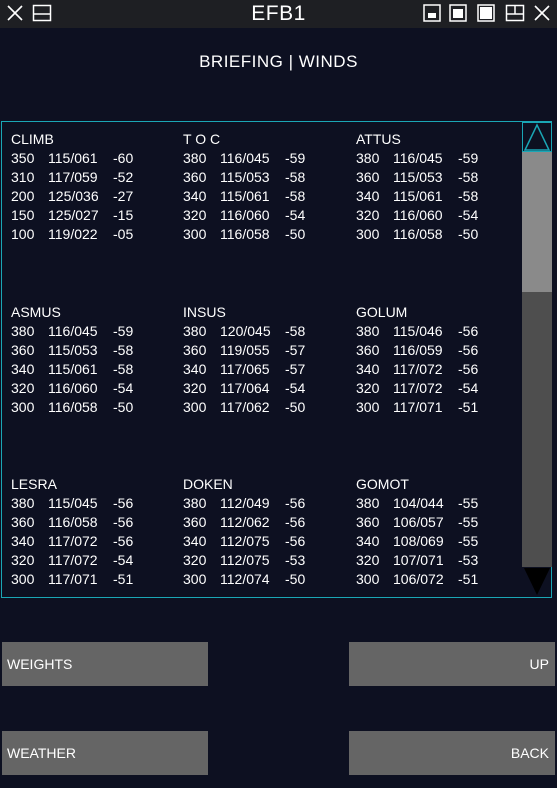 This screenshot has width=557, height=788. Describe the element at coordinates (23, 215) in the screenshot. I see `flight-level: 150` at that location.